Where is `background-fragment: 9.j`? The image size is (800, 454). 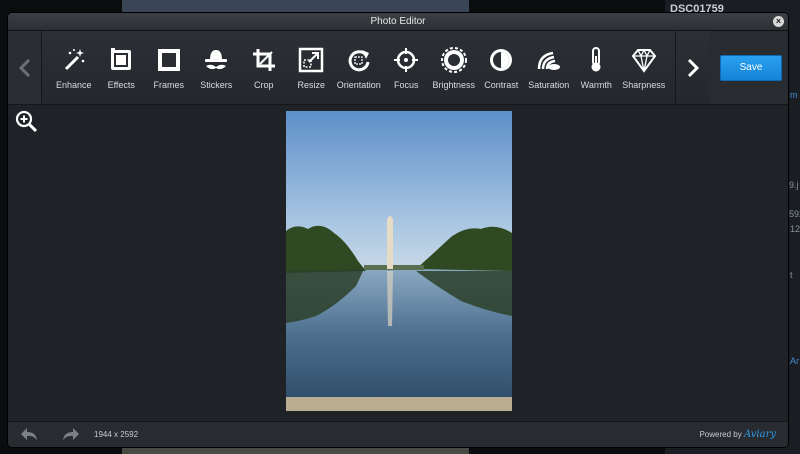
background-fragment: 9.j is located at coordinates (794, 185).